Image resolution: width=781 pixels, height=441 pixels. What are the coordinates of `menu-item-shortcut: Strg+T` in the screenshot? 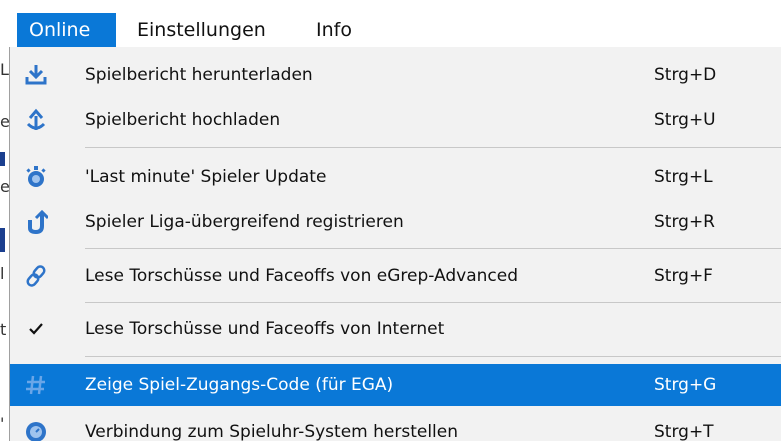 It's located at (684, 431).